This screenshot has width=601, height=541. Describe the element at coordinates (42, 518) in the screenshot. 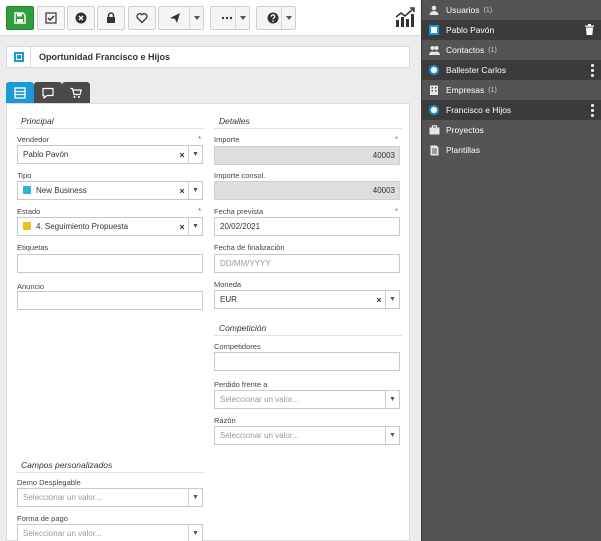

I see `forma-pago-label: Forma de pago` at that location.